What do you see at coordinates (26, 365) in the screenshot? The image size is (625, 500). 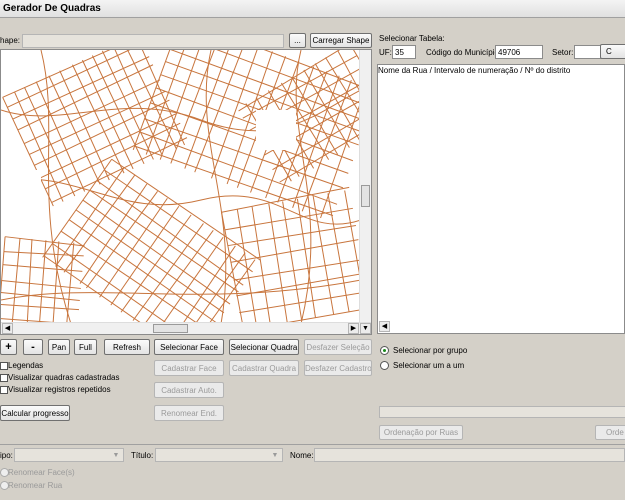 I see `legendas-label: Legendas` at bounding box center [26, 365].